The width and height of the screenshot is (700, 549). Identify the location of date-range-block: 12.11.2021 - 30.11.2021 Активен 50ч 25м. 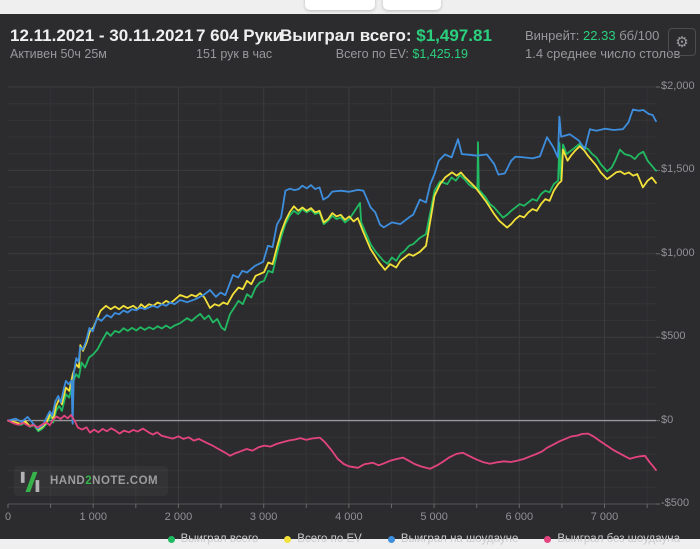
(101, 43).